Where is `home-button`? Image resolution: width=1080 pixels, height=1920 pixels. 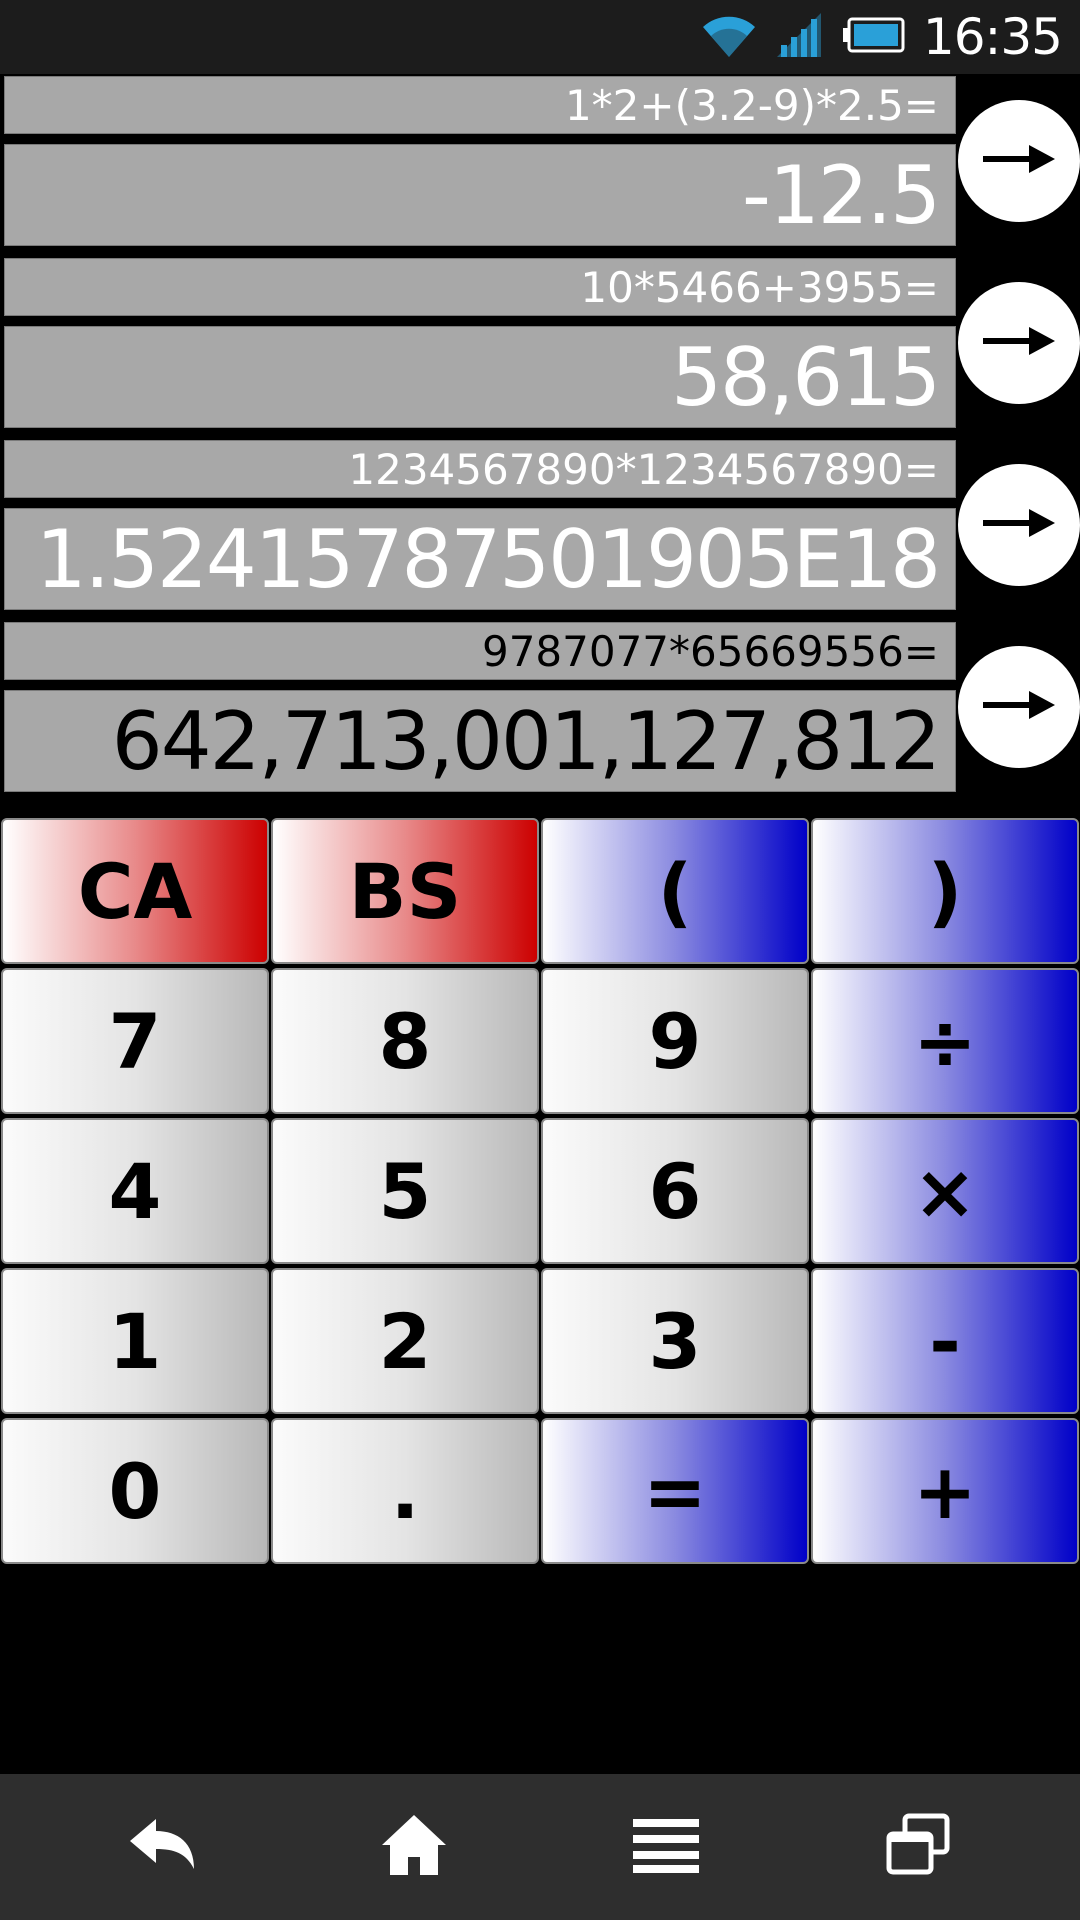 home-button is located at coordinates (414, 1847).